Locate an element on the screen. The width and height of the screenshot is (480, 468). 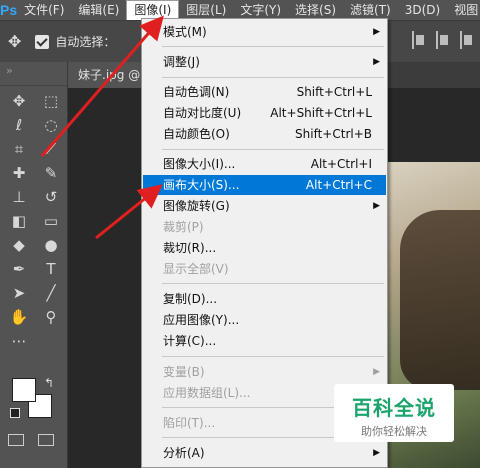
default-colors-icon is located at coordinates (15, 413).